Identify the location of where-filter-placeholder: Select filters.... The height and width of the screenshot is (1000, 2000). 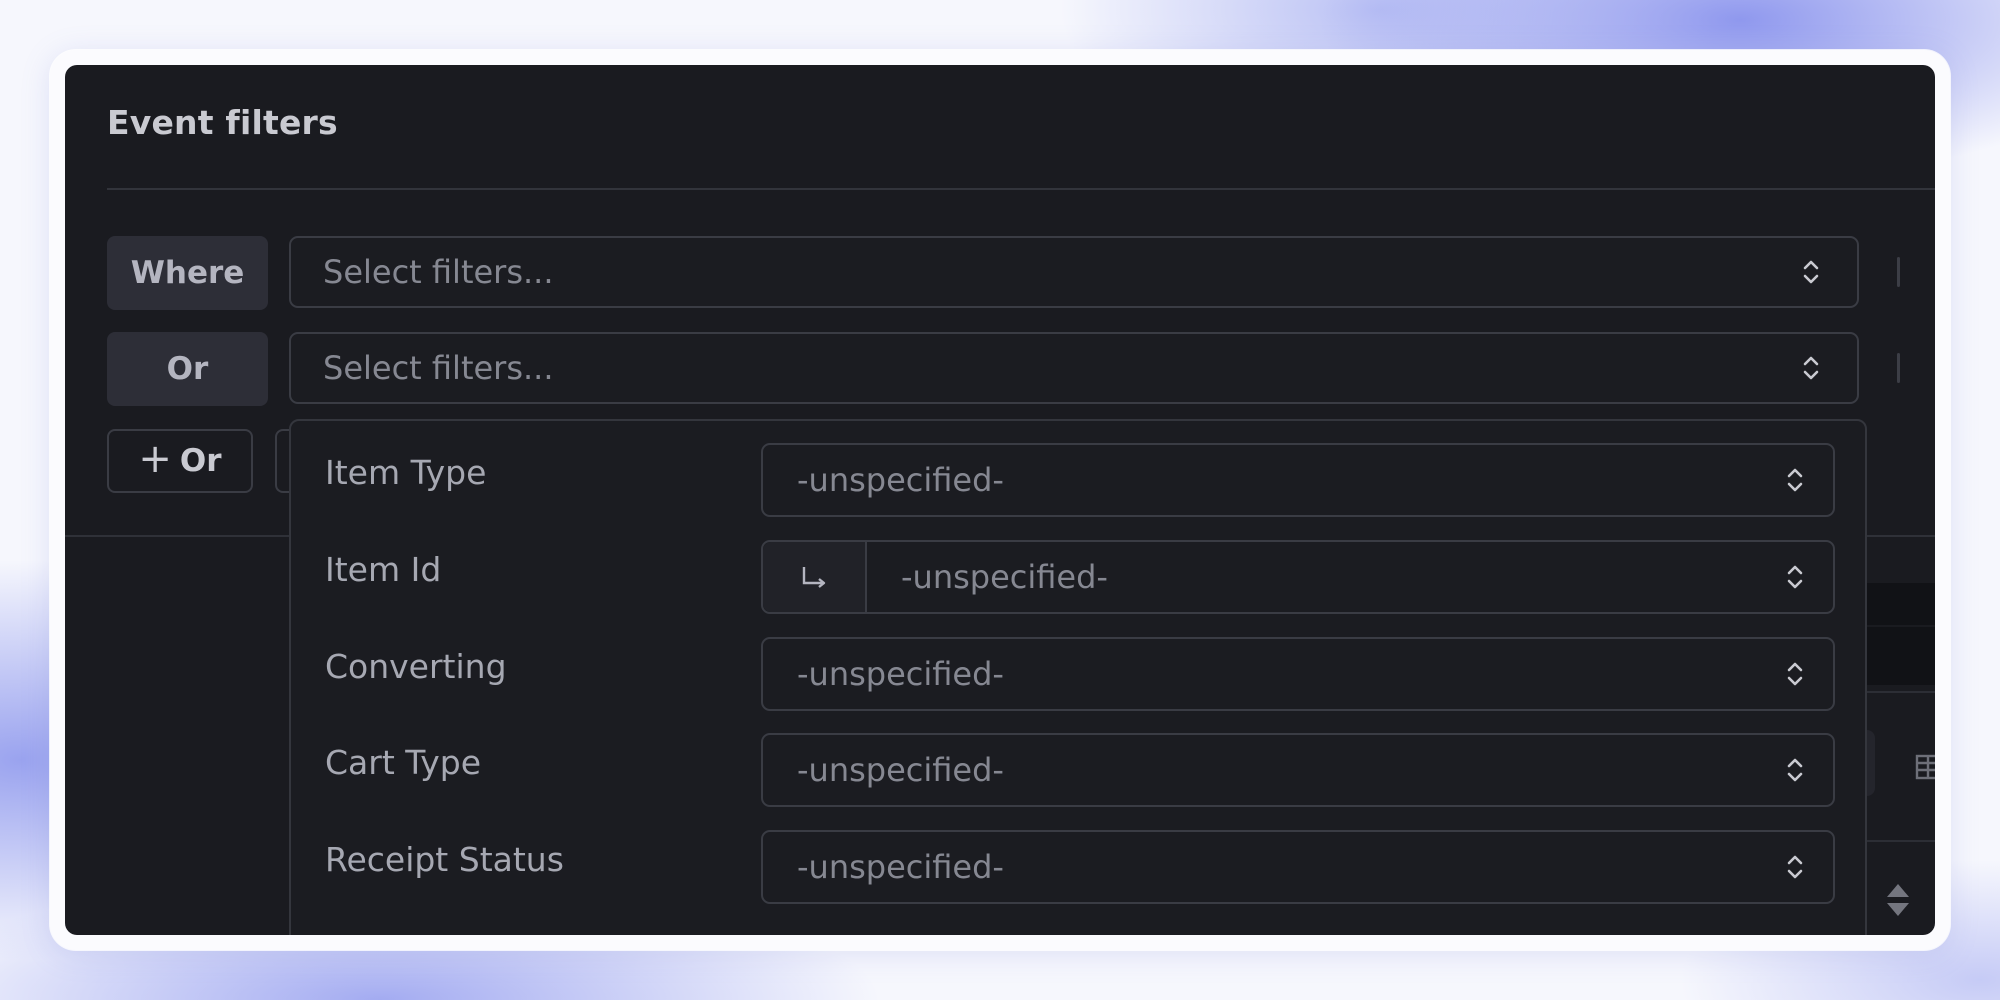
(438, 272).